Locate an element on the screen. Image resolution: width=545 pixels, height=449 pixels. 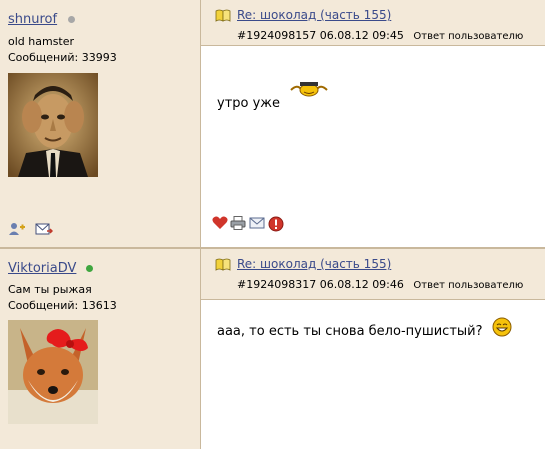
report-icon is located at coordinates (276, 225).